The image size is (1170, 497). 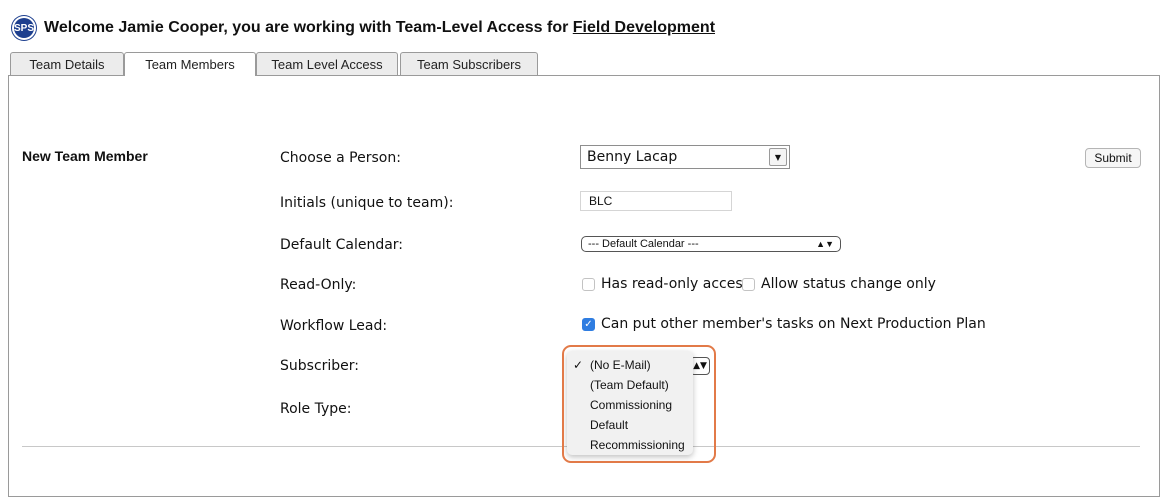 I want to click on role-type-label: Role Type:, so click(x=316, y=409).